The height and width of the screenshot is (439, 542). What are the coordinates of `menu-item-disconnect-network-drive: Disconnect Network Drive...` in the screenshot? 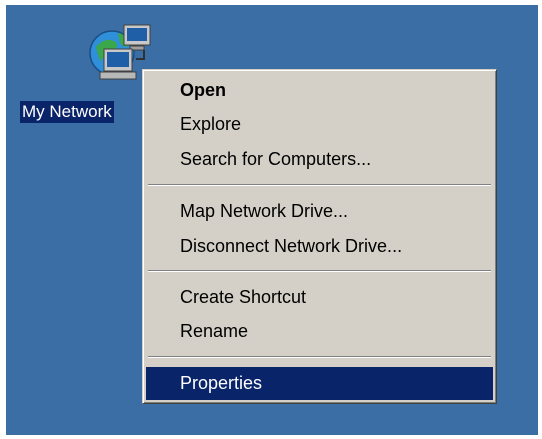 It's located at (319, 246).